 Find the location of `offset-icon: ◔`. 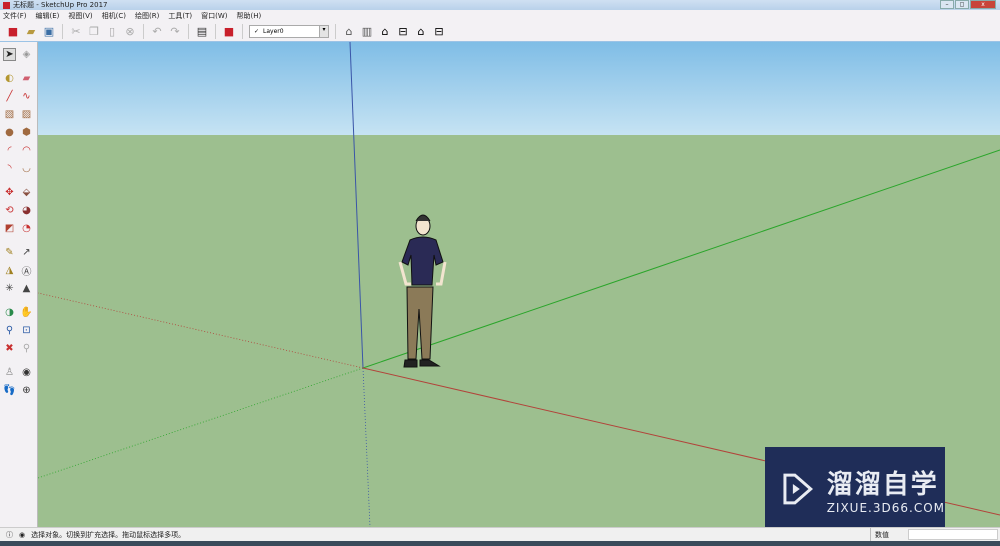

offset-icon: ◔ is located at coordinates (26, 228).